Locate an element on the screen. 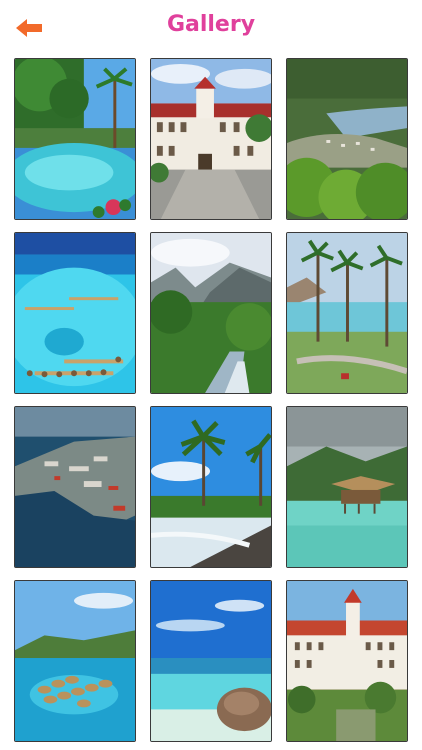  gallery-photo-pool-with-palms is located at coordinates (75, 139).